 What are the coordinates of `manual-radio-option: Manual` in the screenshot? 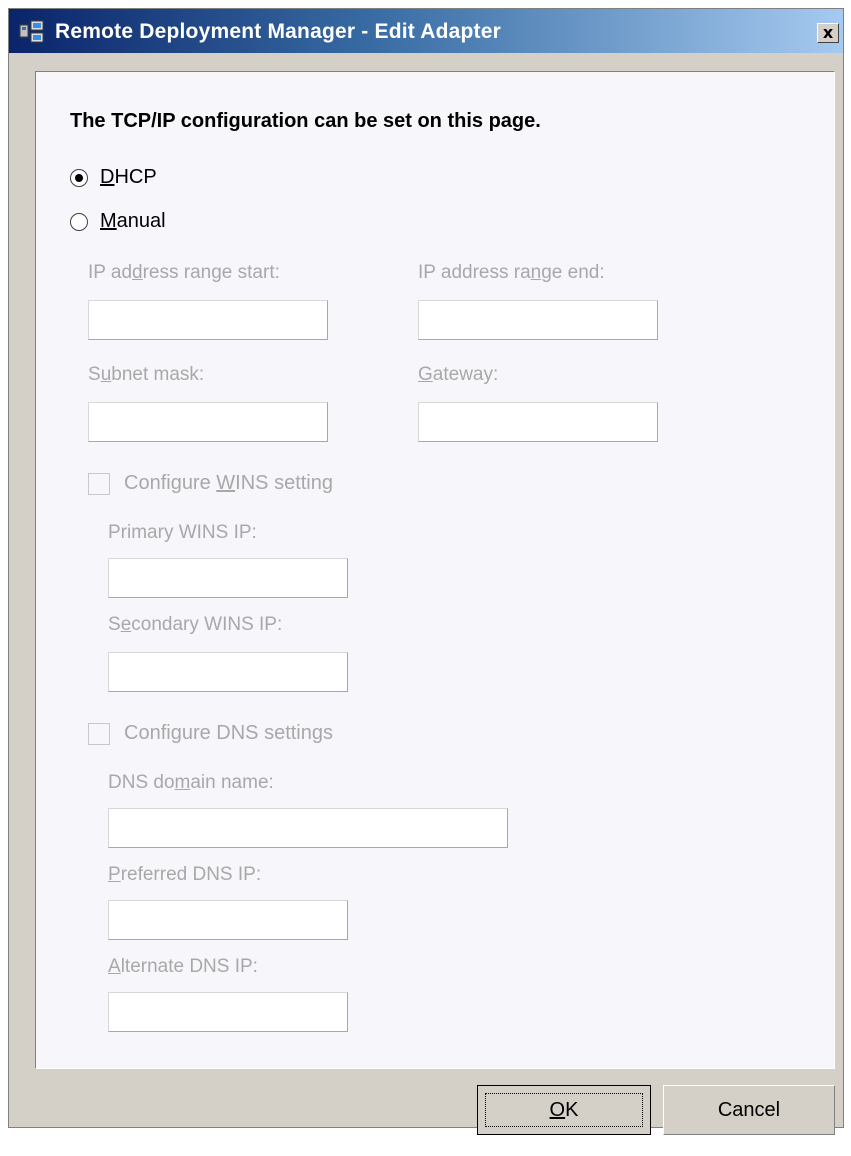 It's located at (118, 221).